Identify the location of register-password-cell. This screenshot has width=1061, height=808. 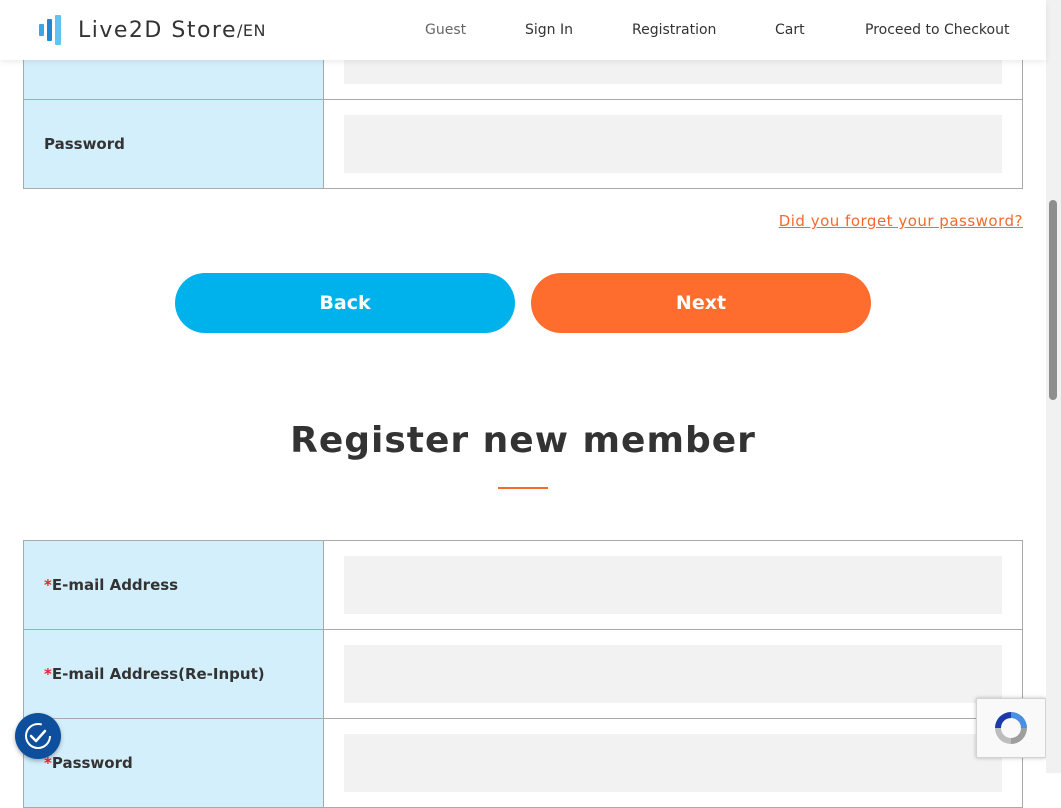
(673, 763).